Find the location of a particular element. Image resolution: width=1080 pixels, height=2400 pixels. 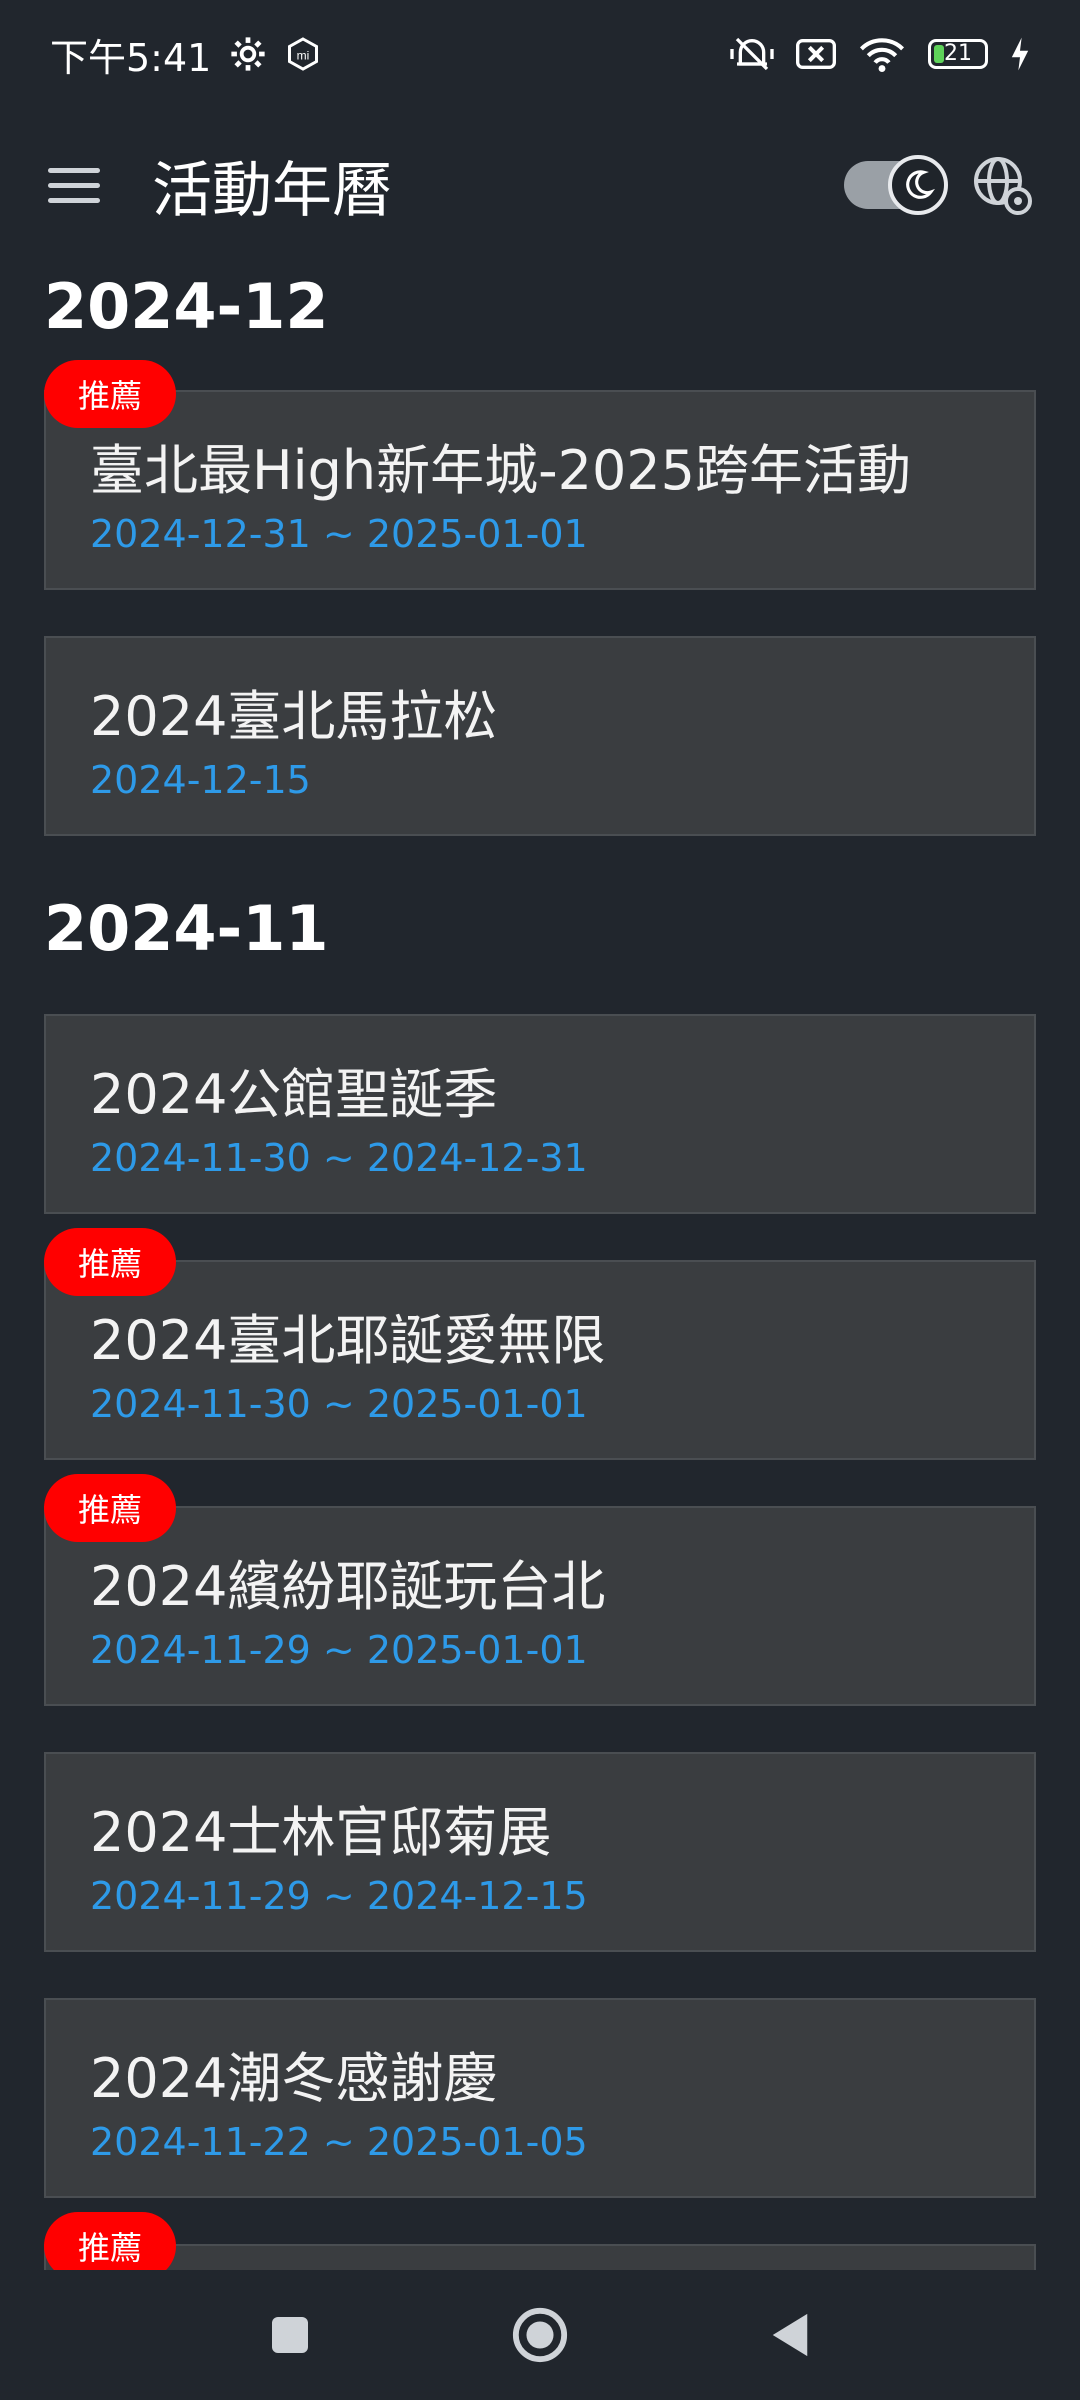

menu-icon is located at coordinates (78, 185).